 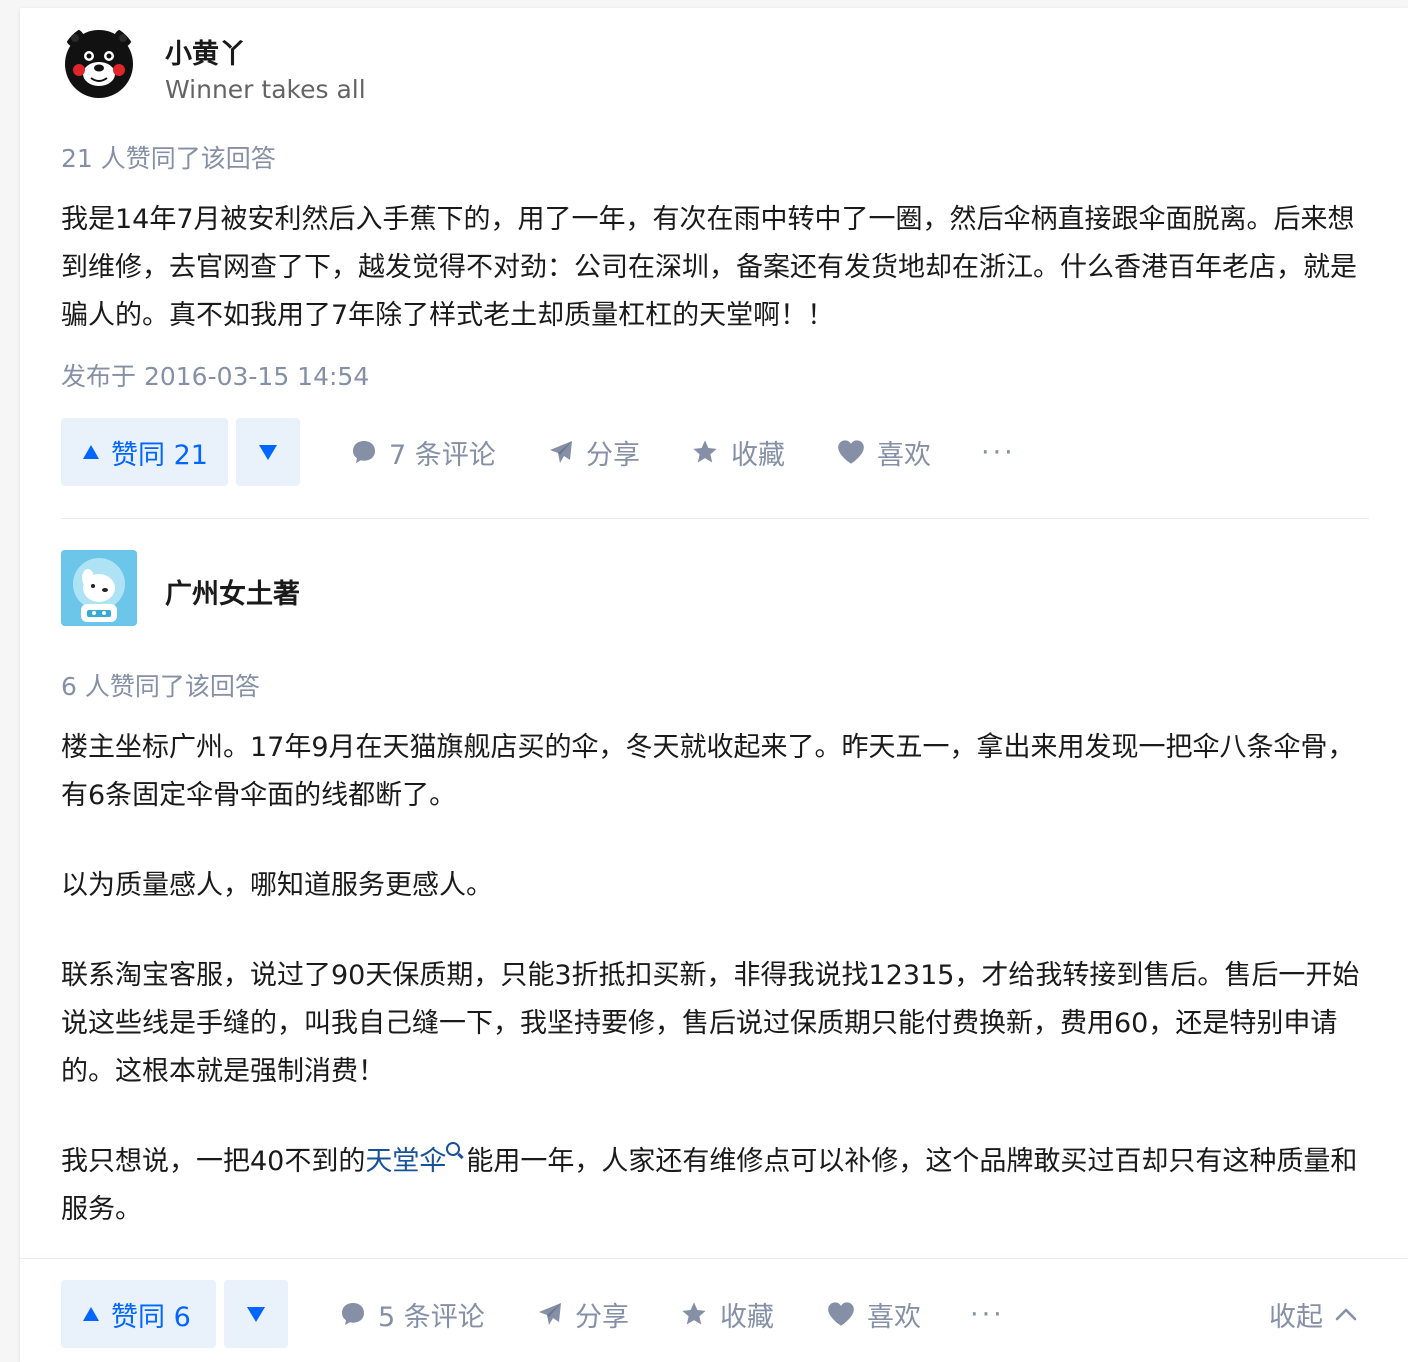 I want to click on search-keyword-link: 天堂伞, so click(x=405, y=1161).